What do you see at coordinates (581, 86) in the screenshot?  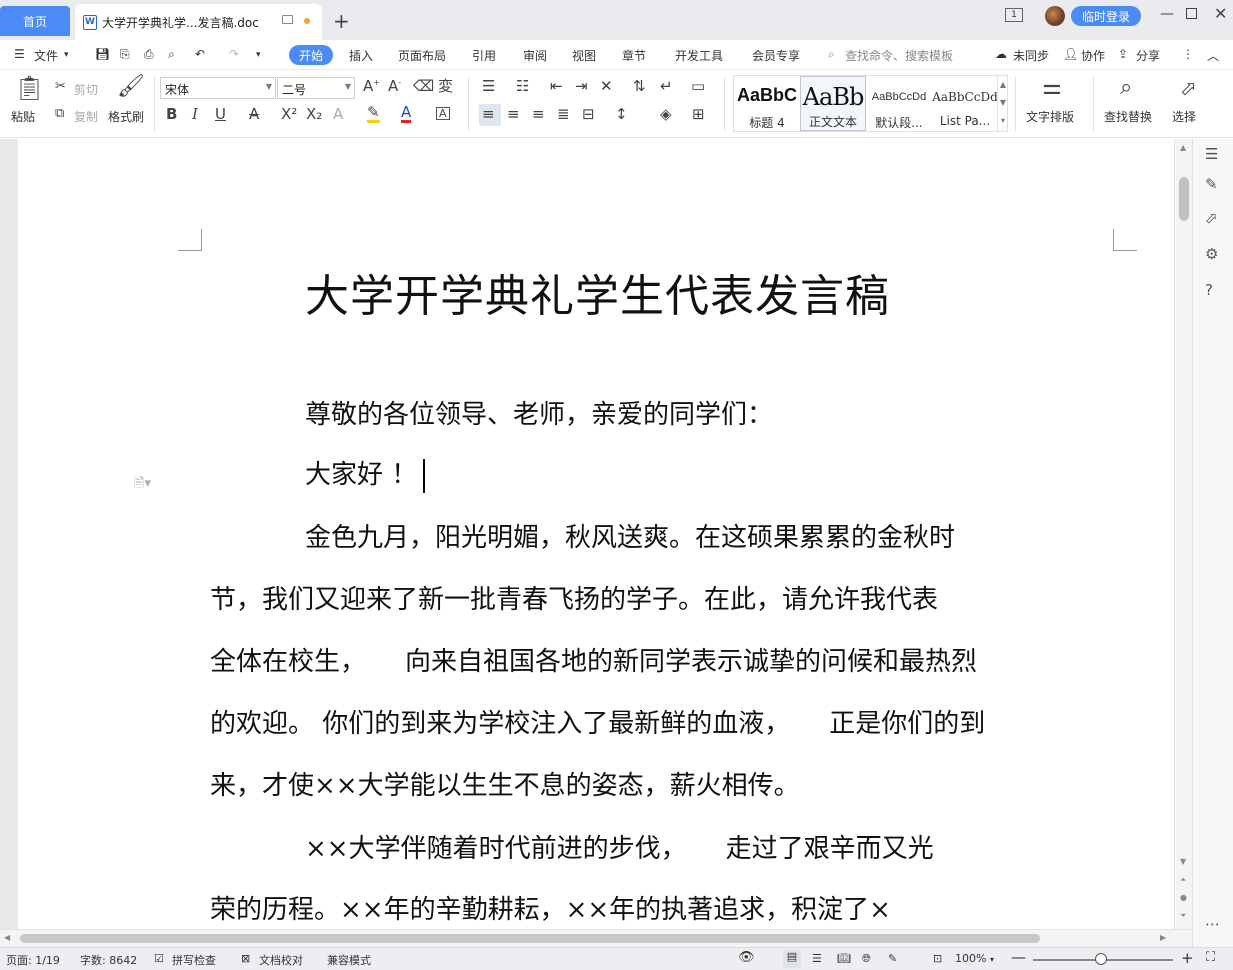 I see `increase-indent-icon: ⇥` at bounding box center [581, 86].